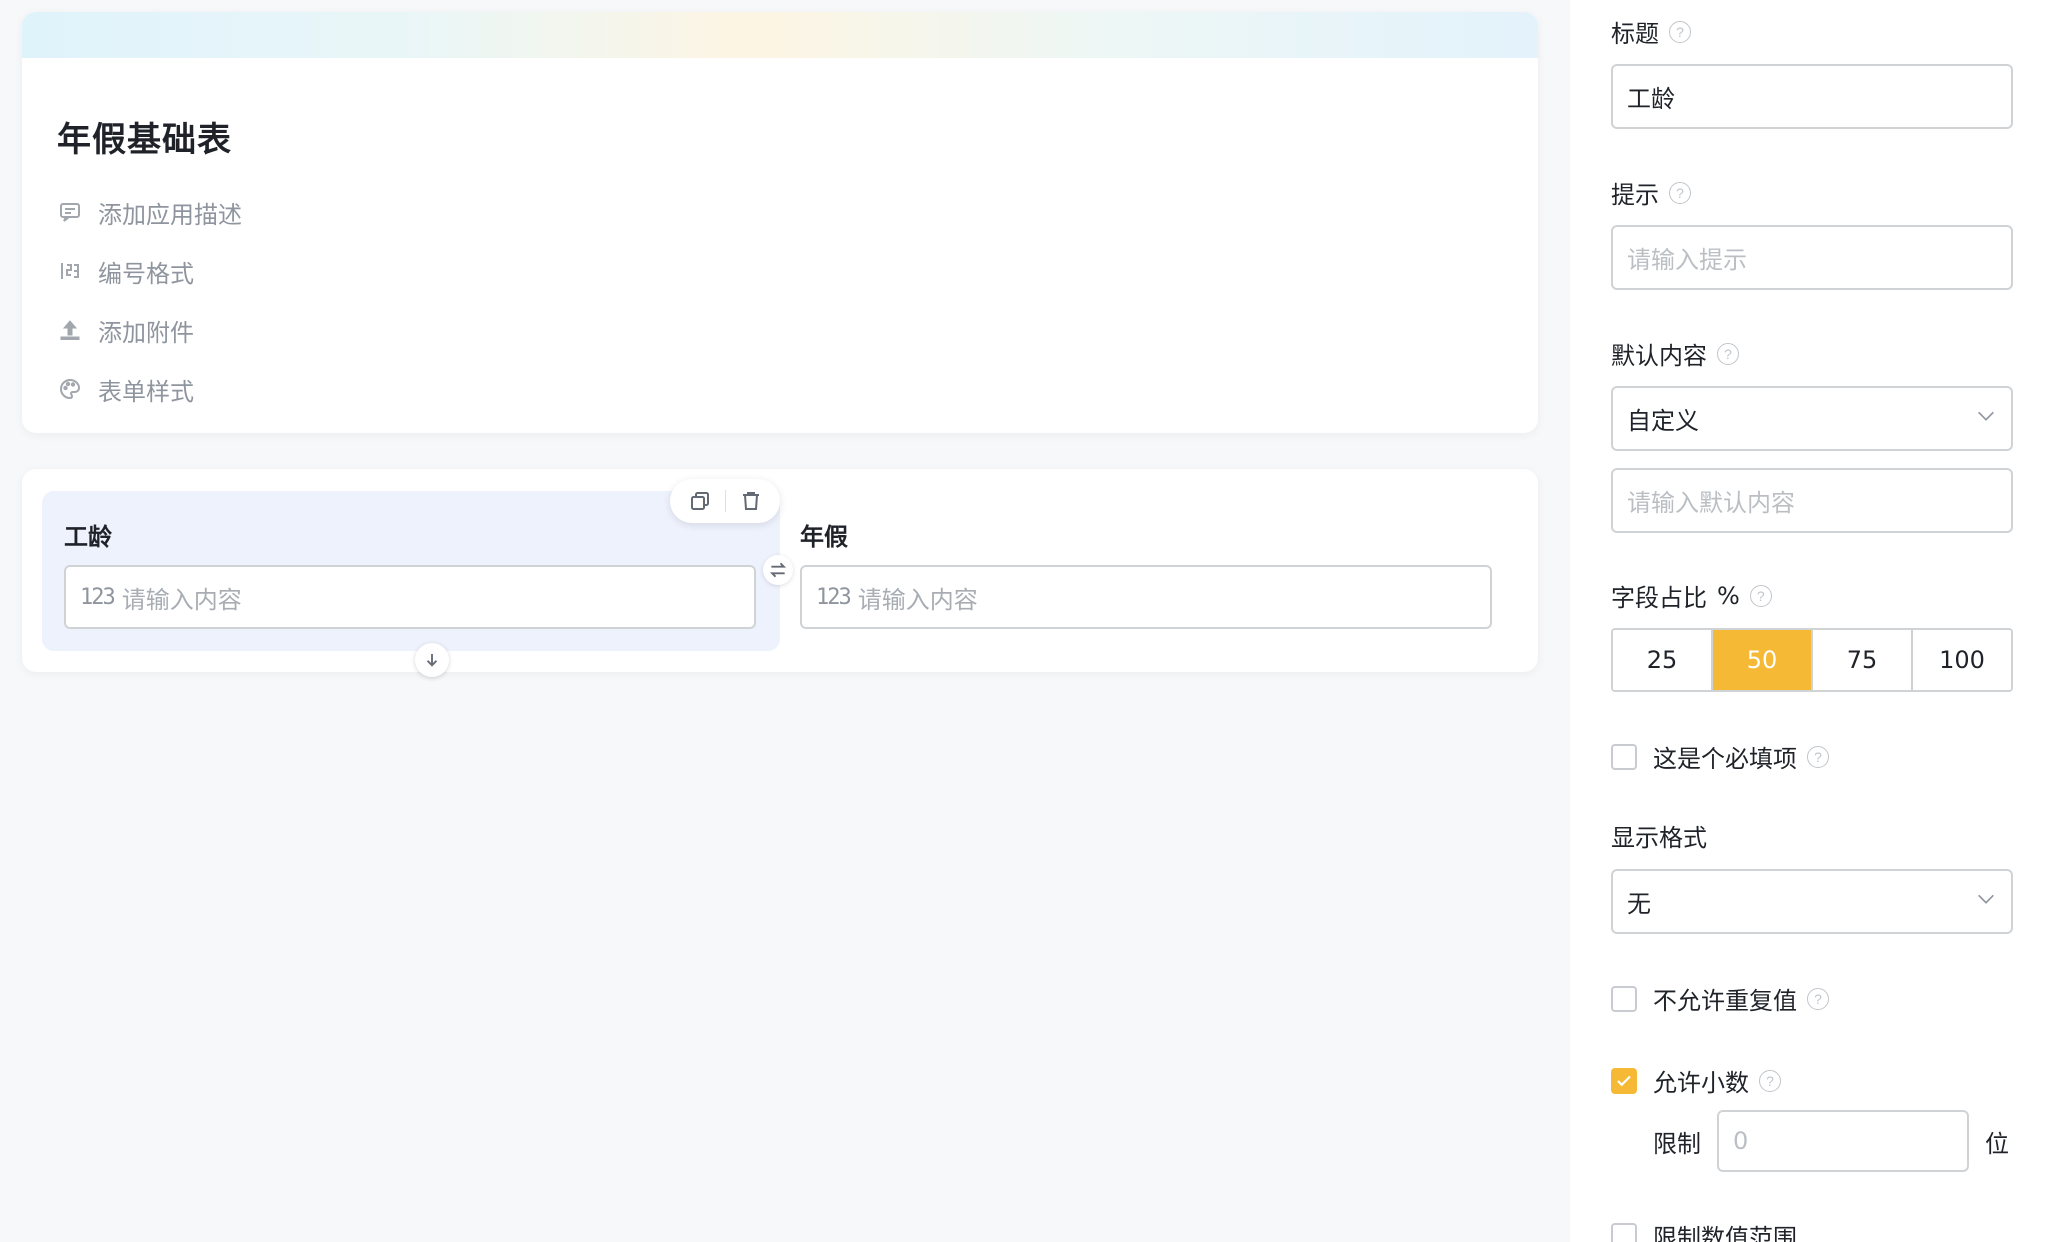  What do you see at coordinates (1677, 1143) in the screenshot?
I see `decimal-limit-label: 限制` at bounding box center [1677, 1143].